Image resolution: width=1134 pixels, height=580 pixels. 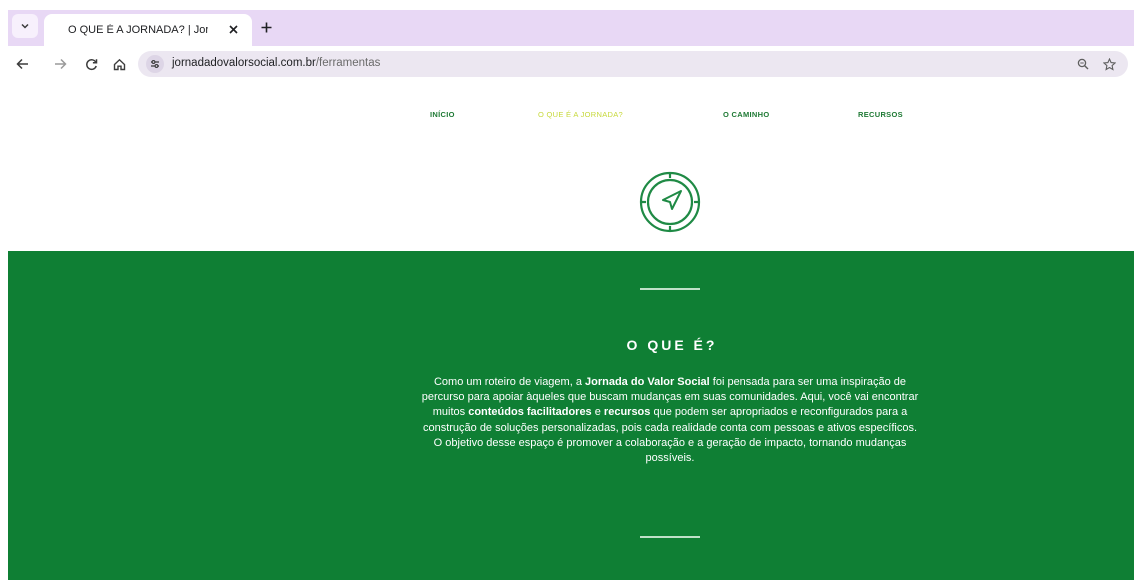 I want to click on tab-title: O QUE É A JORNADA? | Jornad, so click(x=138, y=30).